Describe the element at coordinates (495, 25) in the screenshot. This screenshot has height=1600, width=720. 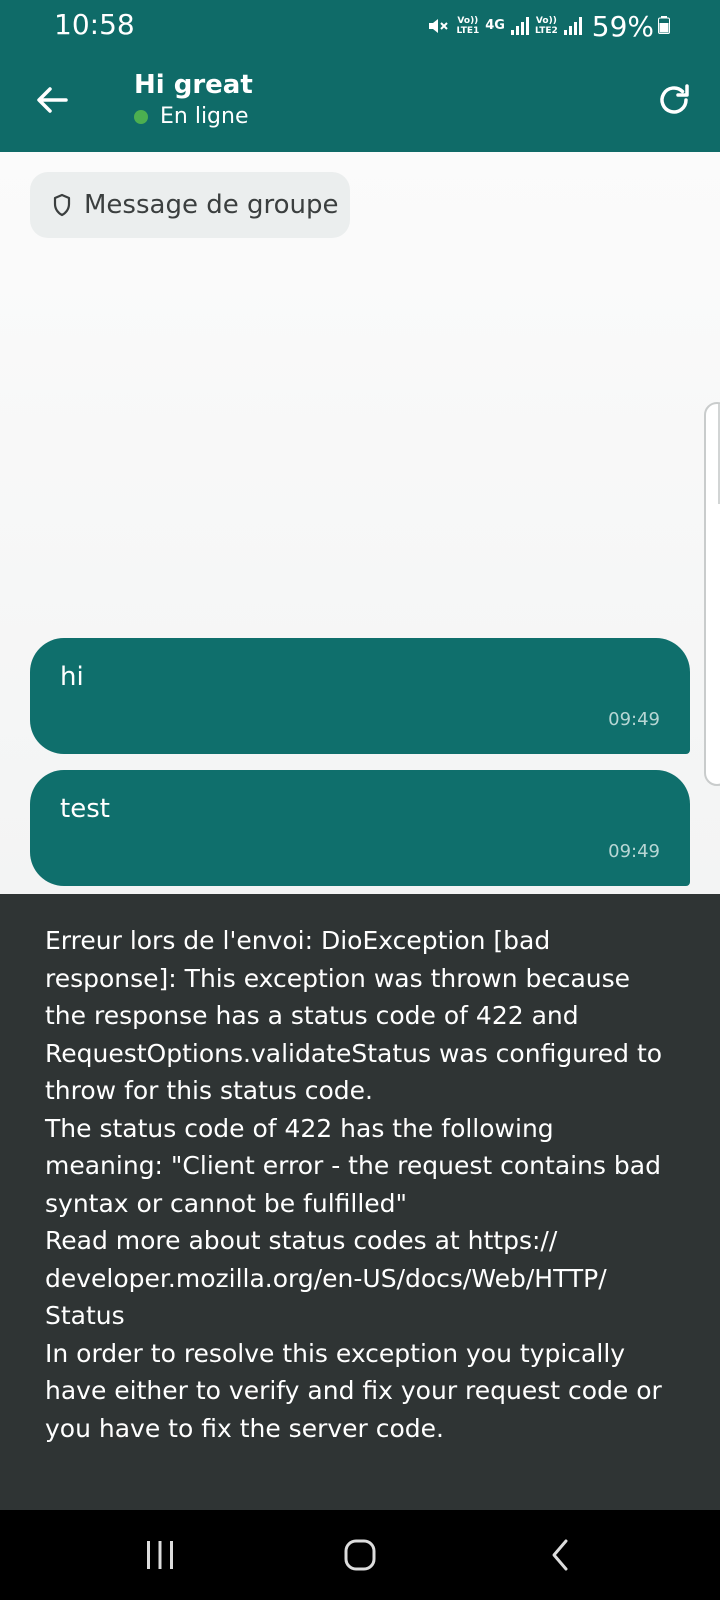
I see `network-type: 4G` at that location.